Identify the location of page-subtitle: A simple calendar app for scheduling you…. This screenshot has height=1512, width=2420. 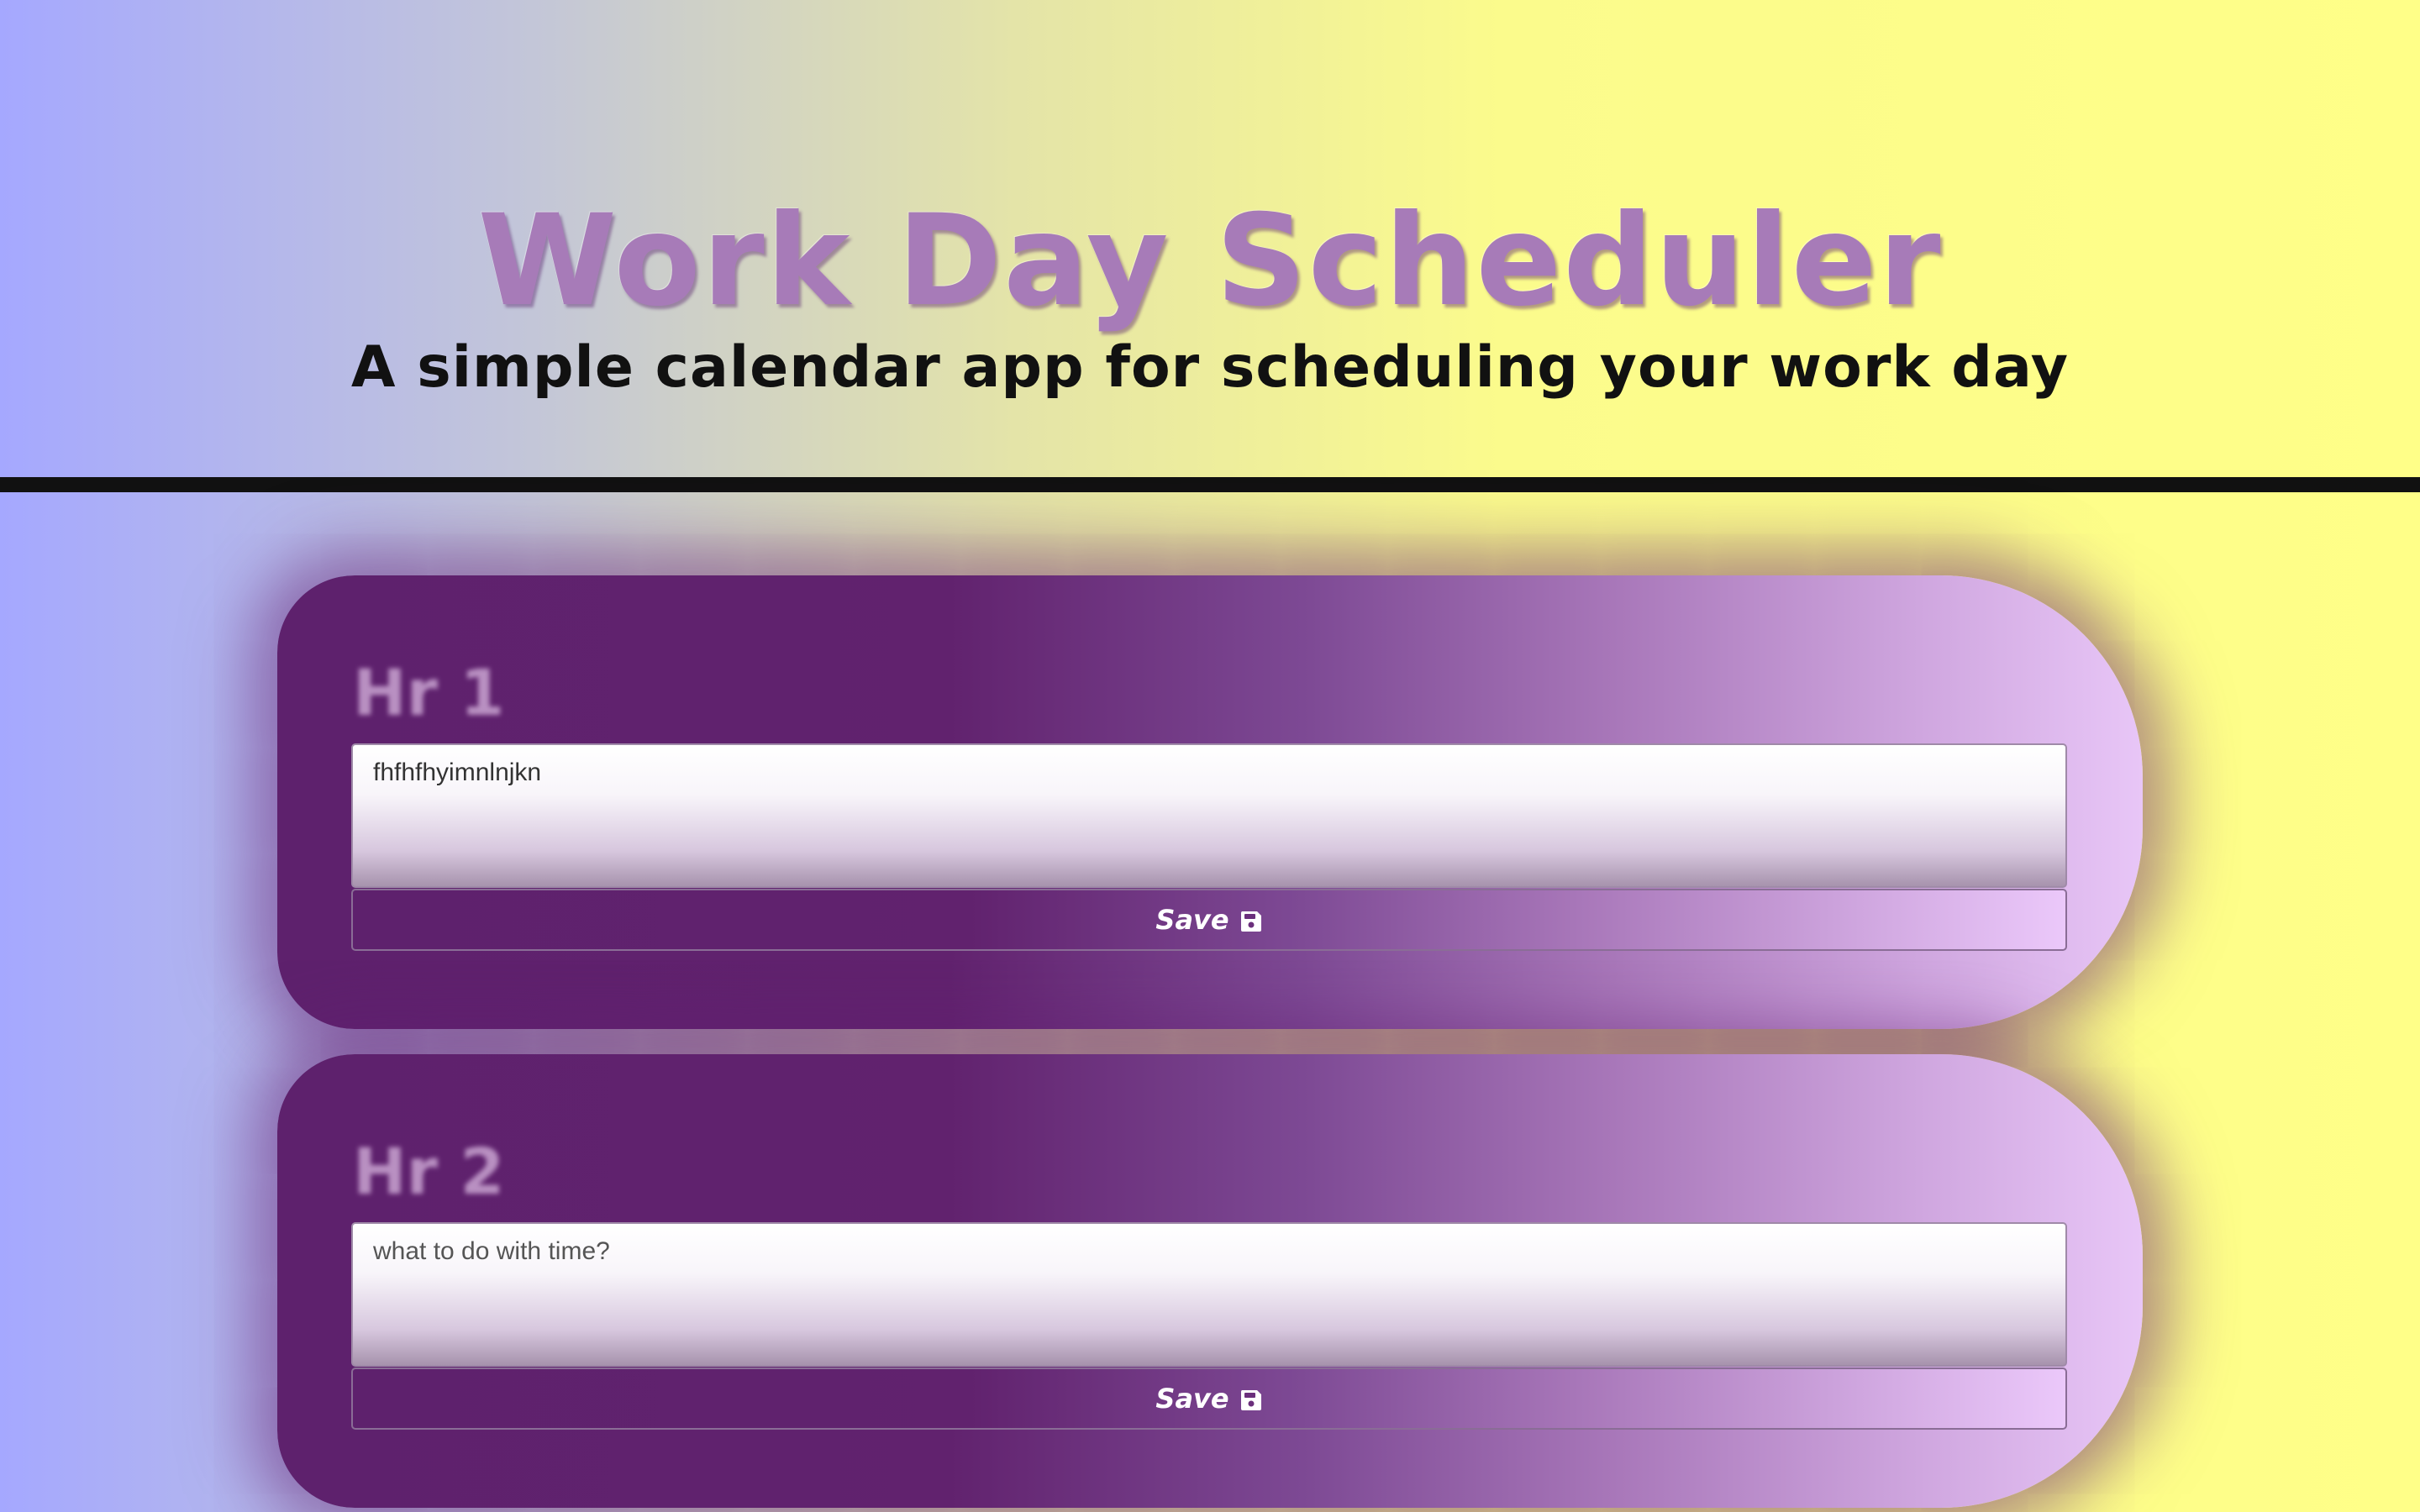
(1210, 367).